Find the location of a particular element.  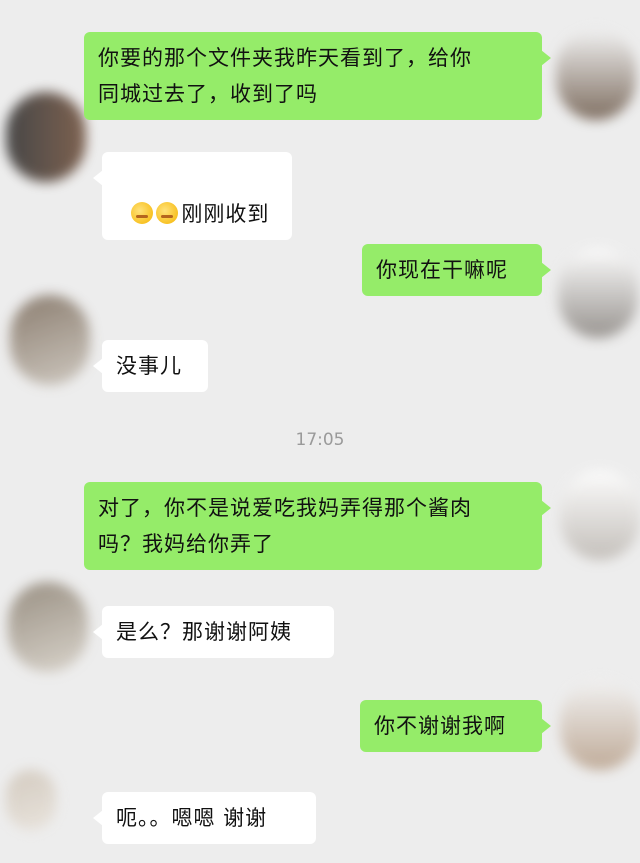

message-bubble-incoming: 是么？那谢谢阿姨 is located at coordinates (213, 632).